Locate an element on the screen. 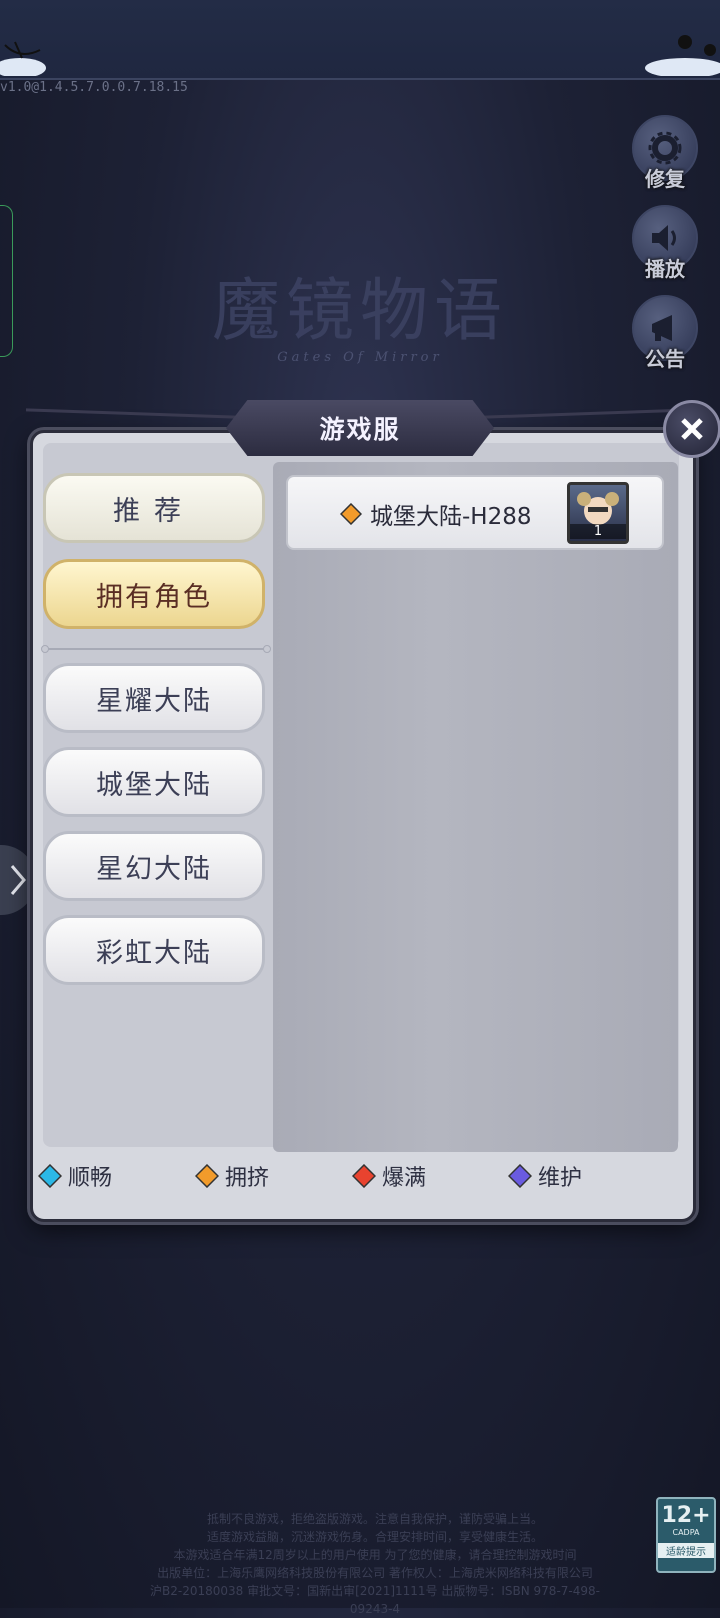  repair-label: 修复 is located at coordinates (665, 179).